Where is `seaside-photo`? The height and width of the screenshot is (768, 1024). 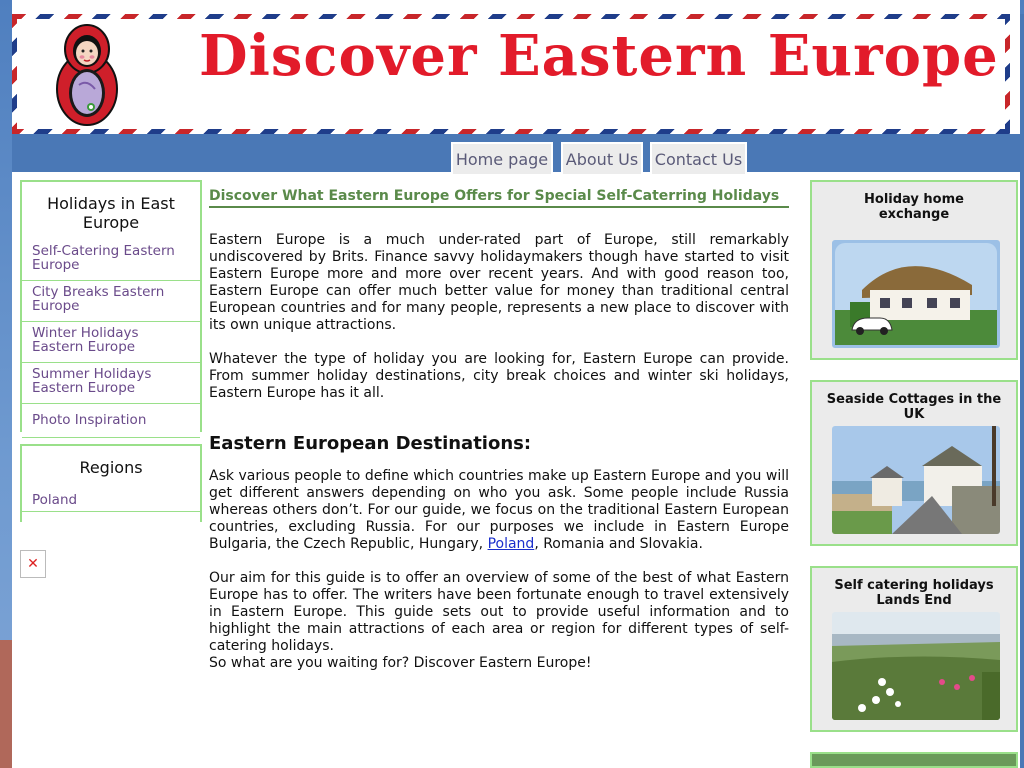
seaside-photo is located at coordinates (916, 480).